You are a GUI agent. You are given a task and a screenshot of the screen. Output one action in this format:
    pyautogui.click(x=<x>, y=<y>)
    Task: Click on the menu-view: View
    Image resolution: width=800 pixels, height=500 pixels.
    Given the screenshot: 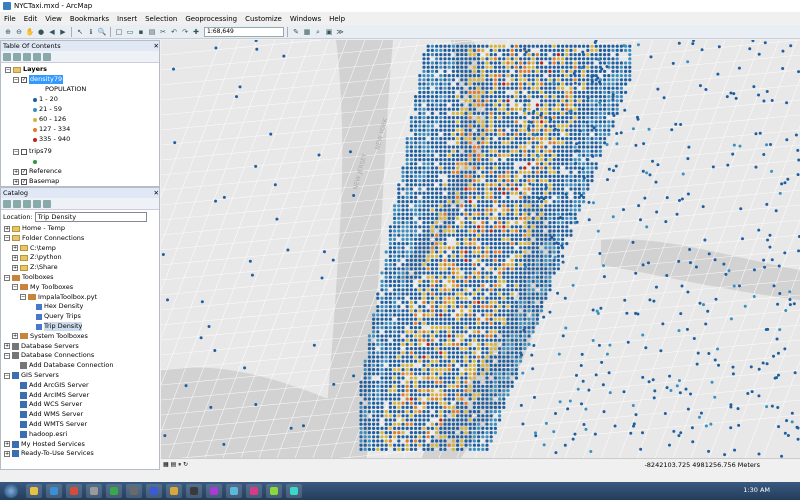 What is the action you would take?
    pyautogui.click(x=53, y=19)
    